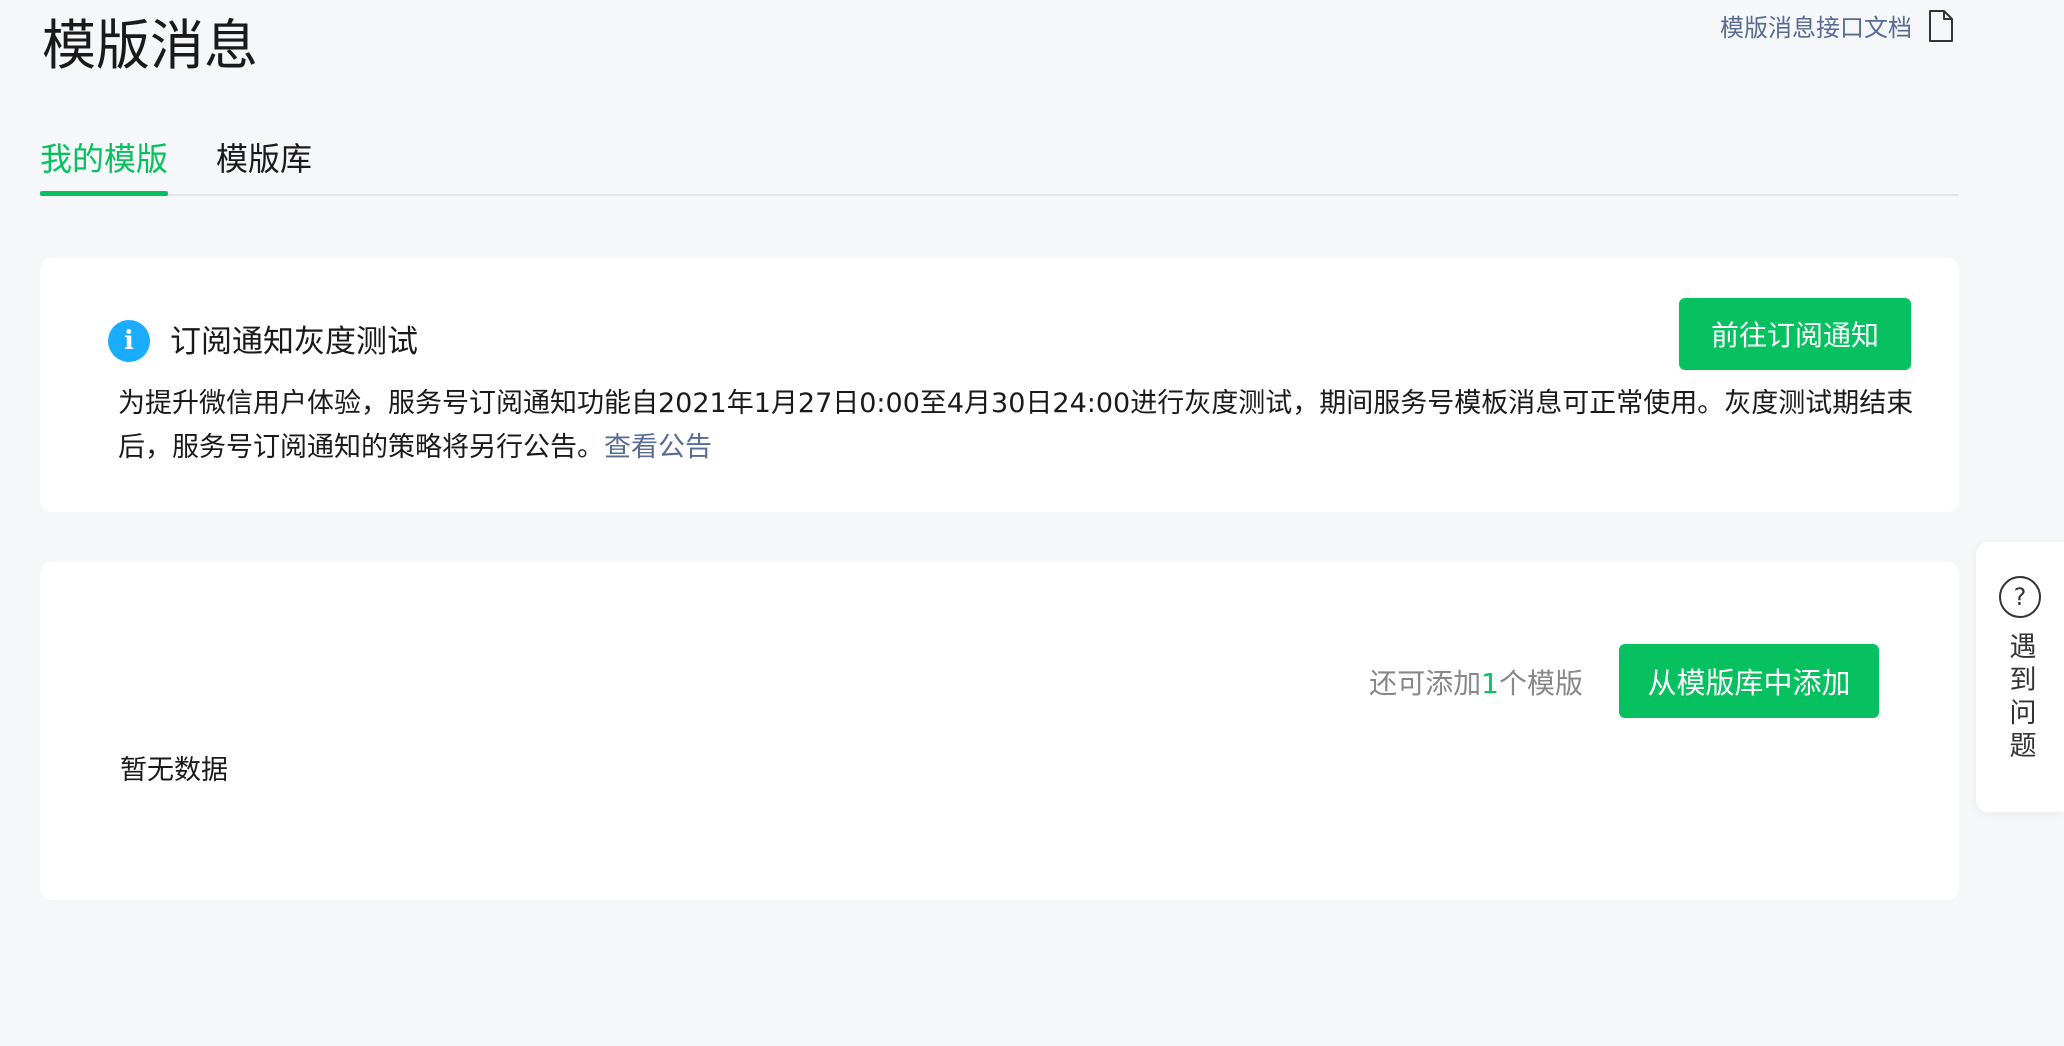  I want to click on add-from-library-button: 从模版库中添加, so click(1749, 681).